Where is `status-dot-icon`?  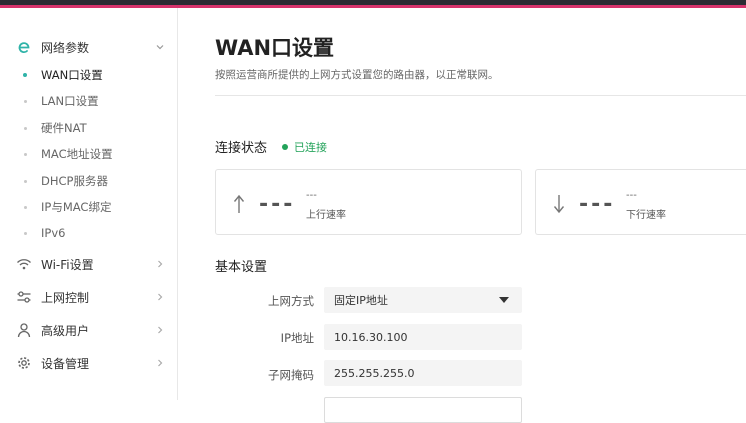
status-dot-icon is located at coordinates (285, 147).